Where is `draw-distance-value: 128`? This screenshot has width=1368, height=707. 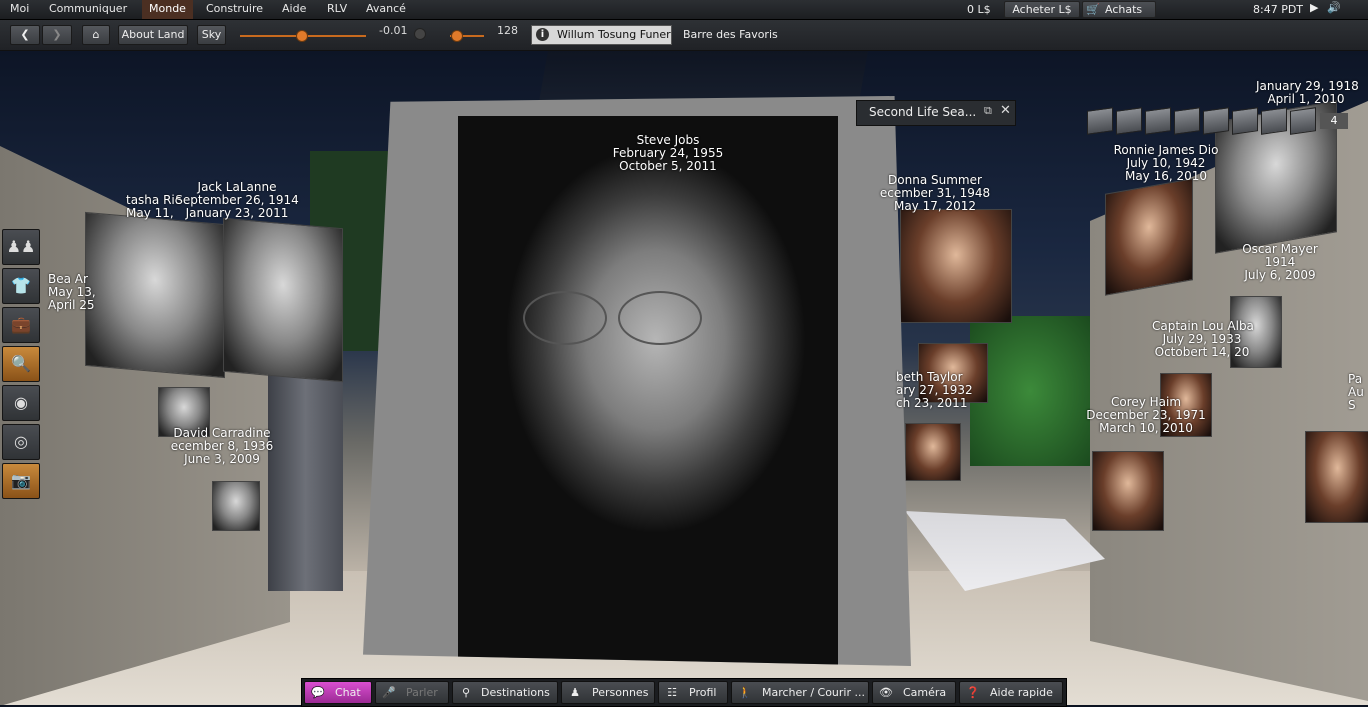 draw-distance-value: 128 is located at coordinates (507, 30).